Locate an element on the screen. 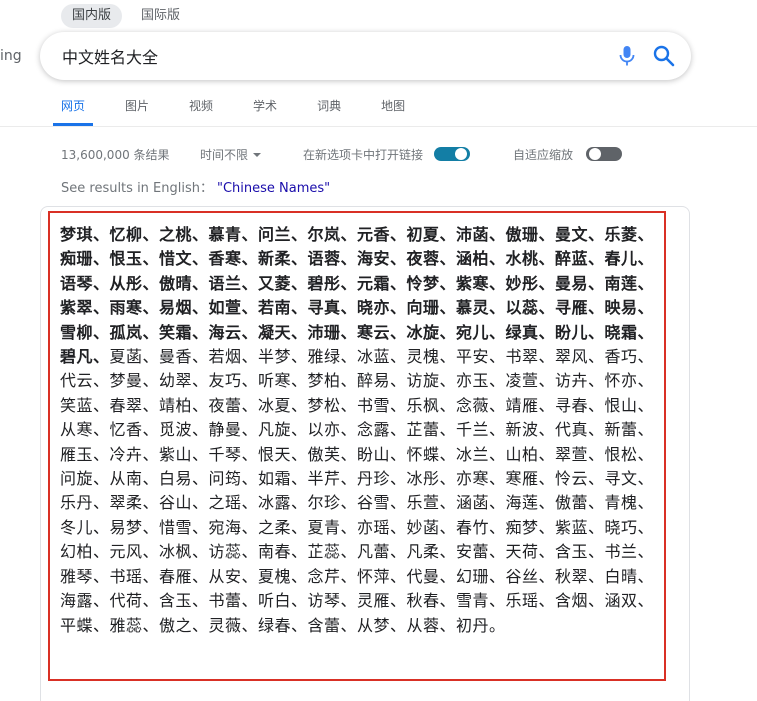 The image size is (757, 701). result-count: 13,600,000 条结果 is located at coordinates (115, 155).